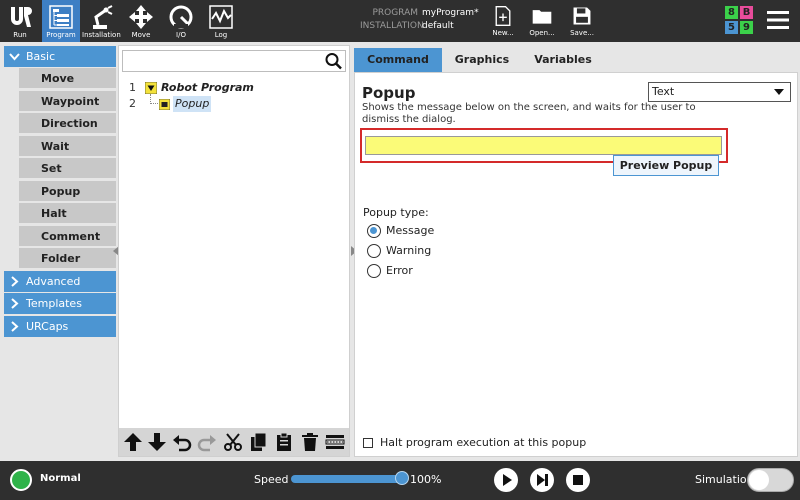 The height and width of the screenshot is (500, 800). Describe the element at coordinates (67, 236) in the screenshot. I see `nav-item-comment: Comment` at that location.